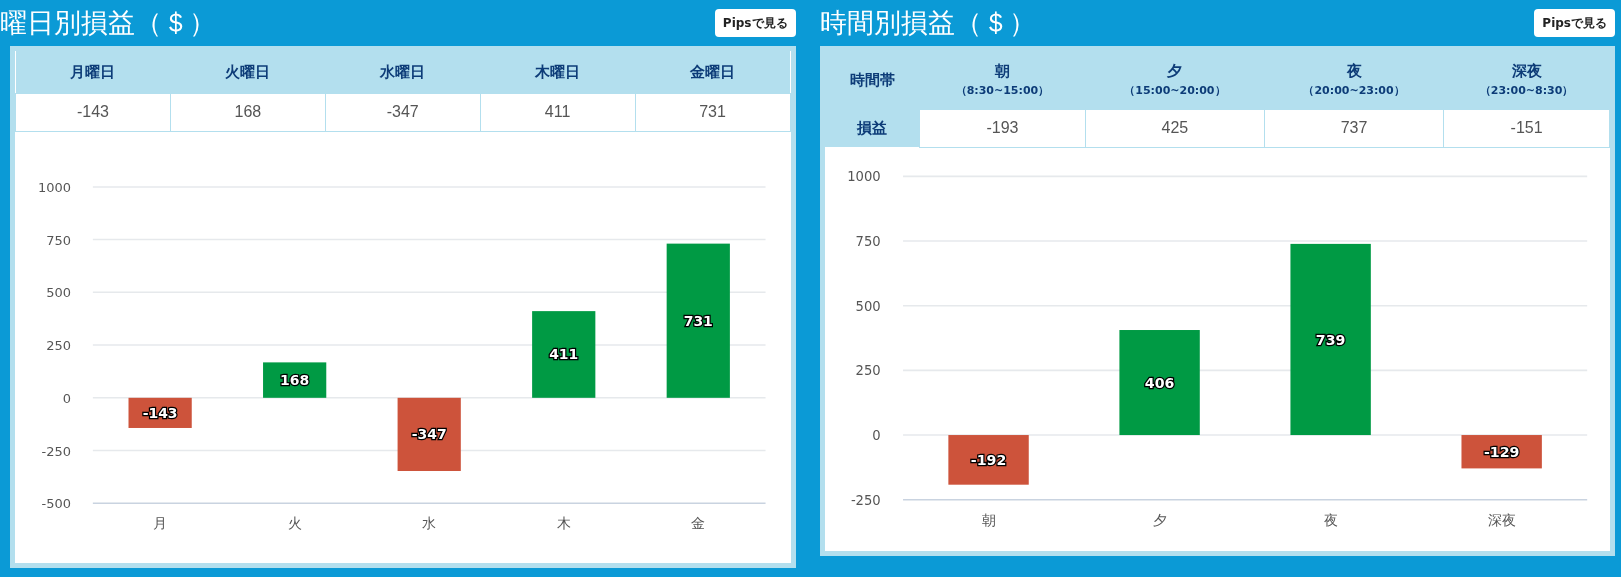 This screenshot has height=577, width=1621. What do you see at coordinates (988, 459) in the screenshot?
I see `bar-value-label: -192` at bounding box center [988, 459].